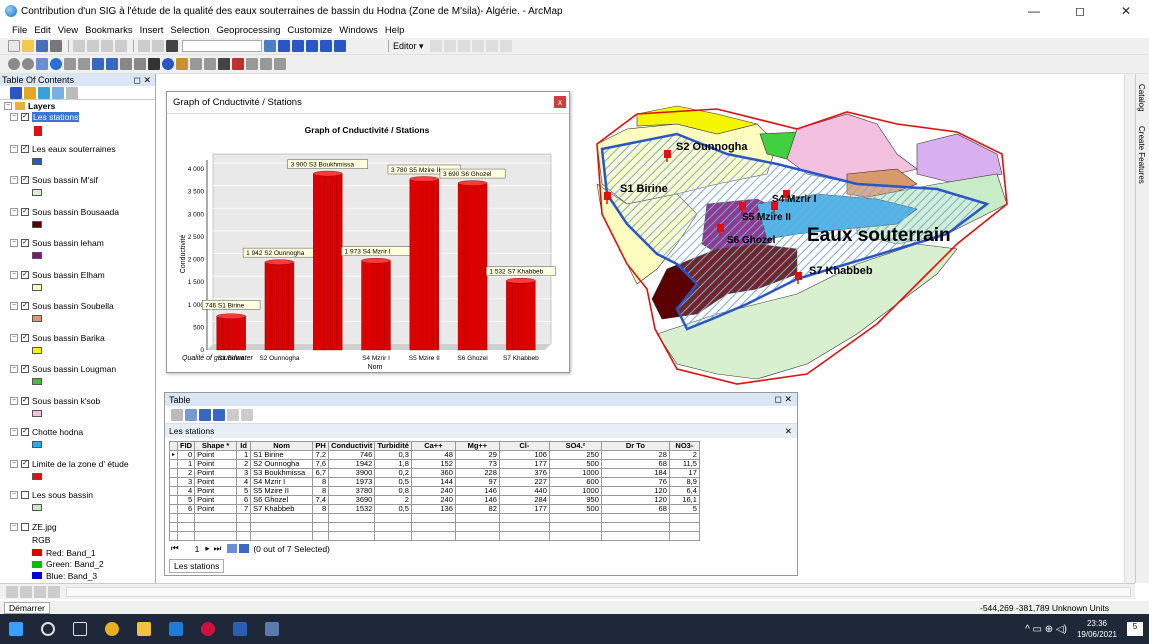 The width and height of the screenshot is (1149, 644). I want to click on open-folder-icon, so click(28, 46).